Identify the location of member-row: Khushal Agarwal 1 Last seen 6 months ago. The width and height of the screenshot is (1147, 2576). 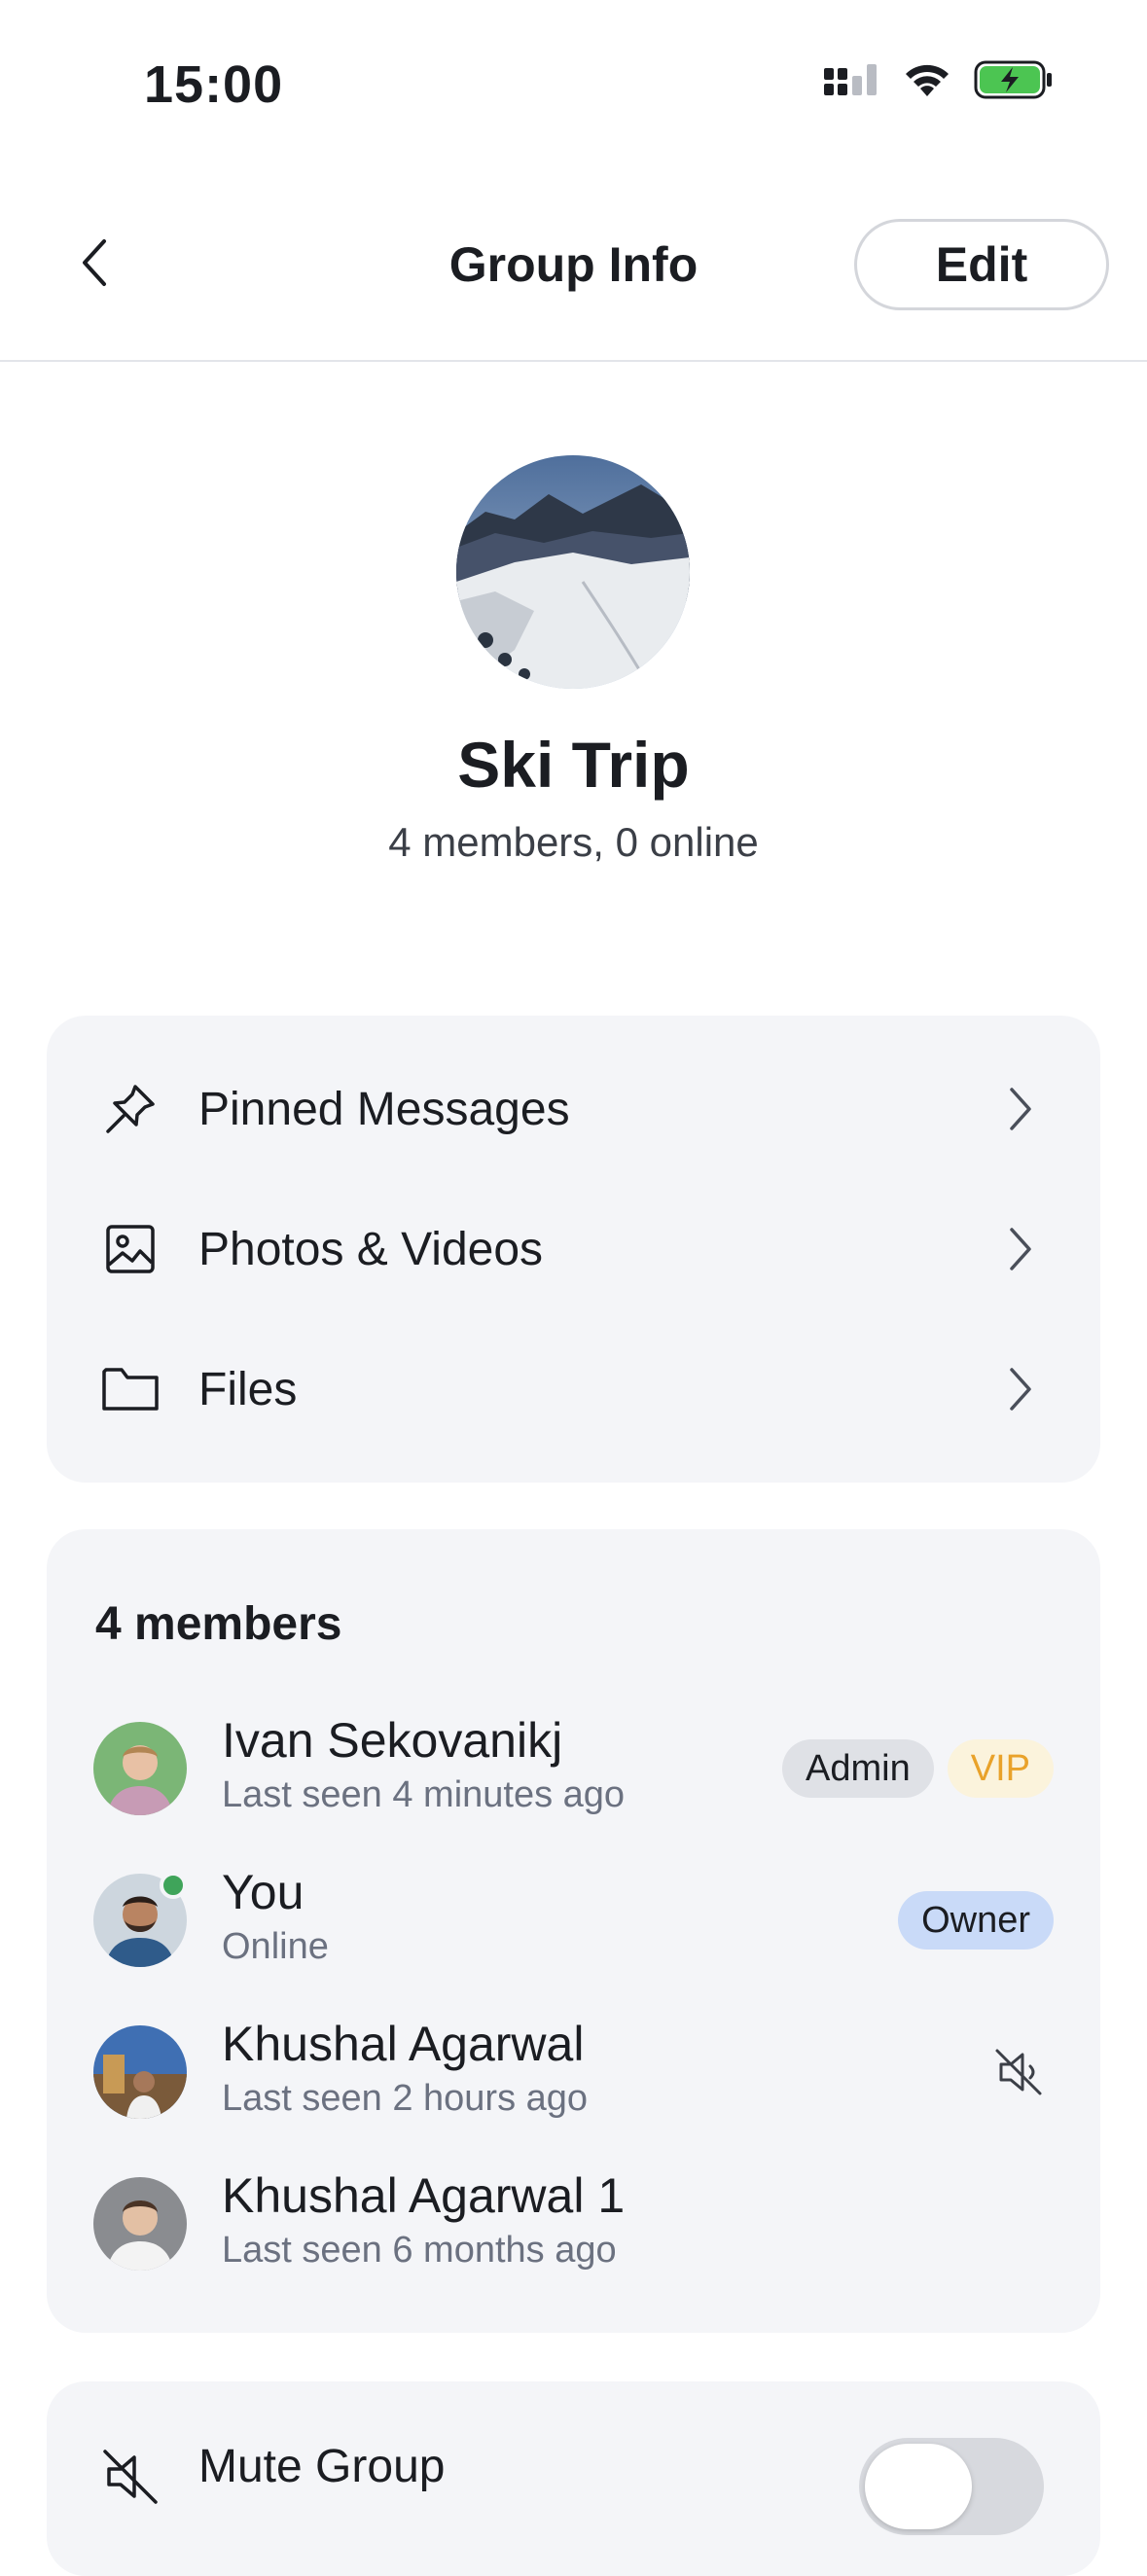
(573, 2230).